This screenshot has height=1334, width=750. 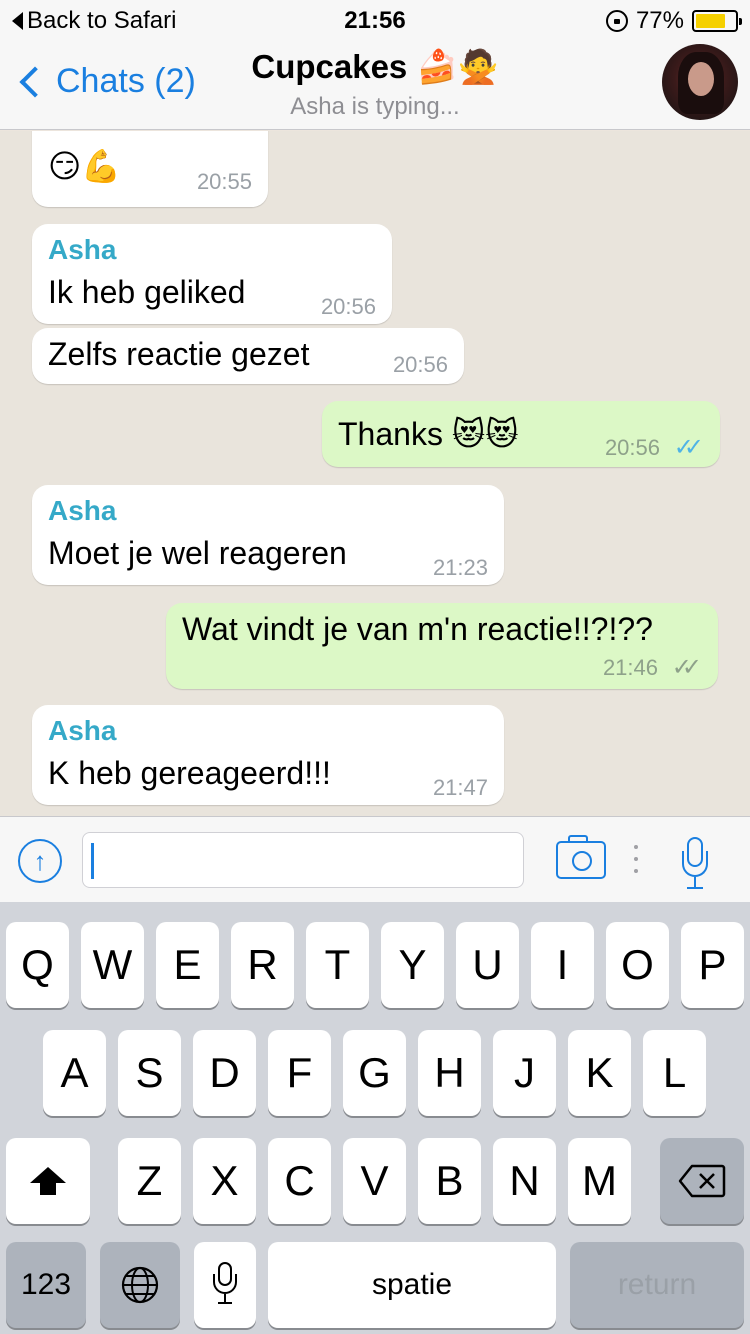 I want to click on key-u: U, so click(x=487, y=965).